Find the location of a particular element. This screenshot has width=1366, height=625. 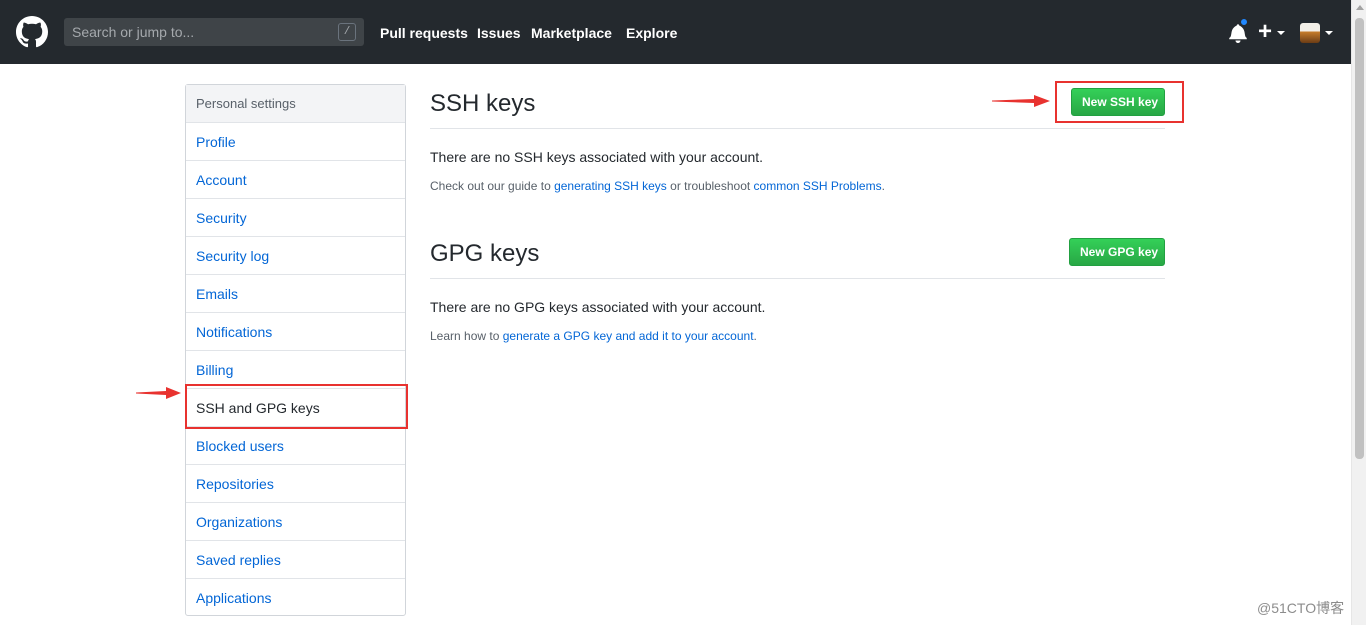

ssh-note-text: . is located at coordinates (883, 186).